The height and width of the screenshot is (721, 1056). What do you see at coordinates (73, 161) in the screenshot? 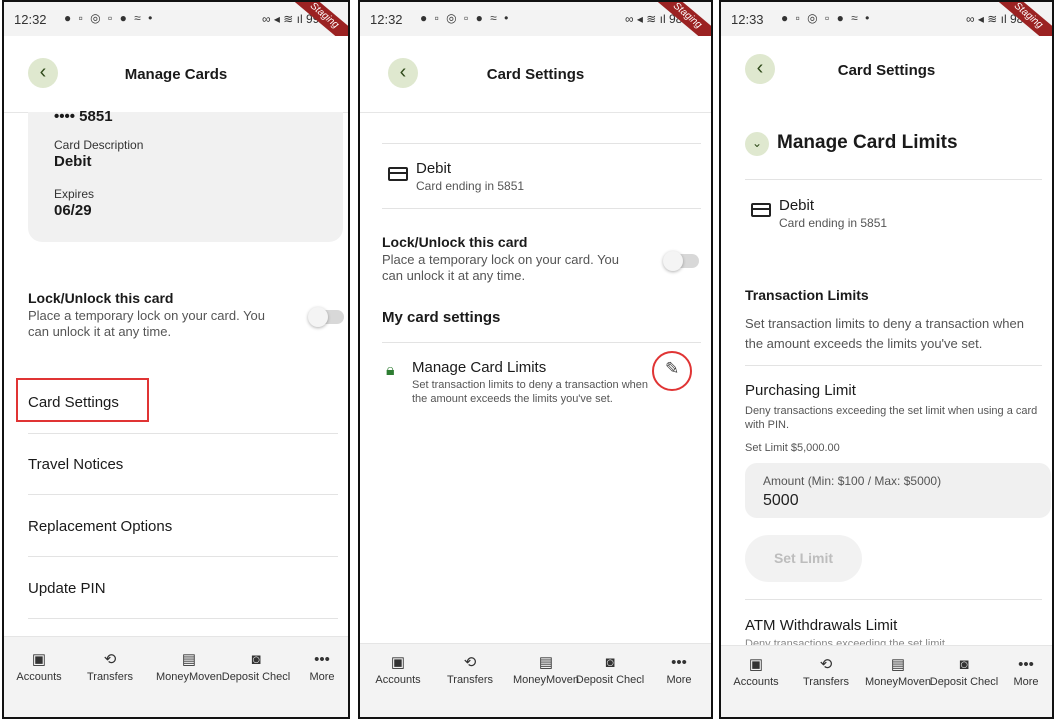
I see `card-description-value: Debit` at bounding box center [73, 161].